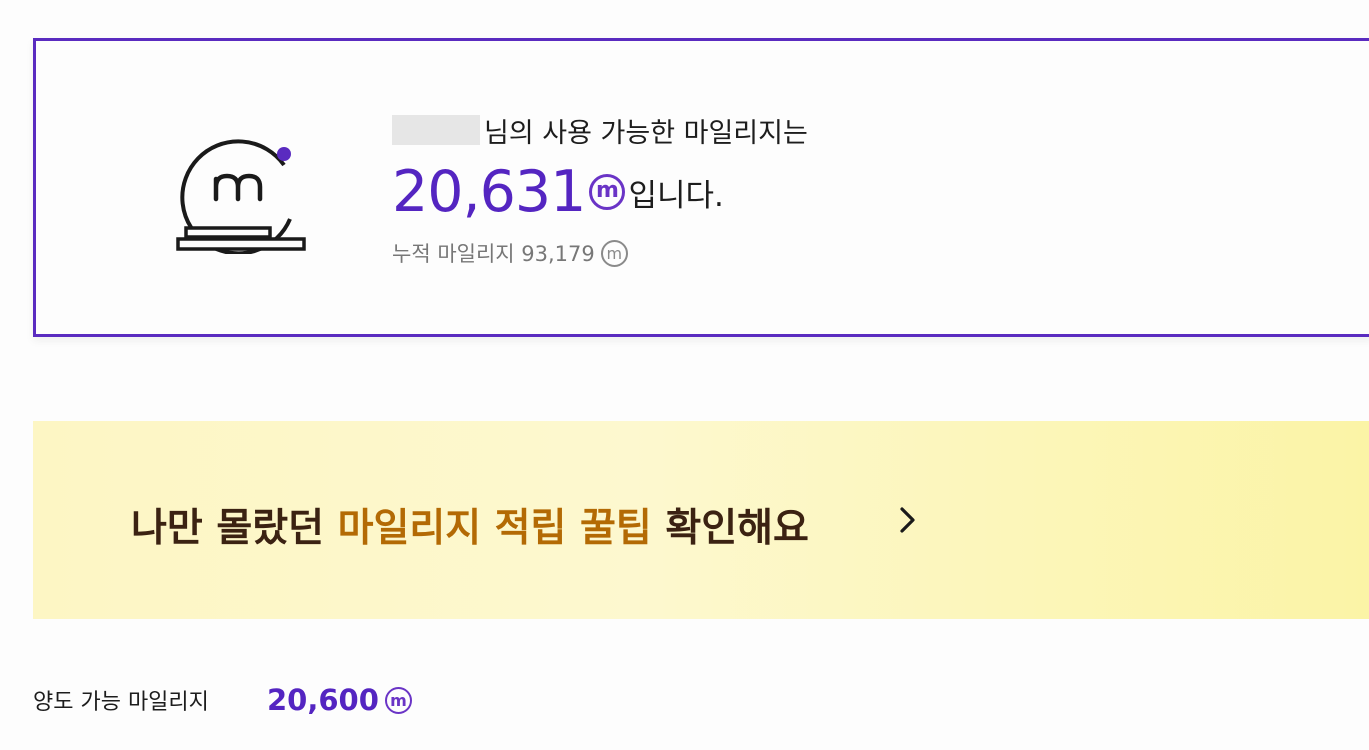 The width and height of the screenshot is (1369, 750). I want to click on greeting-text: 님의 사용 가능한 마일리지는, so click(646, 133).